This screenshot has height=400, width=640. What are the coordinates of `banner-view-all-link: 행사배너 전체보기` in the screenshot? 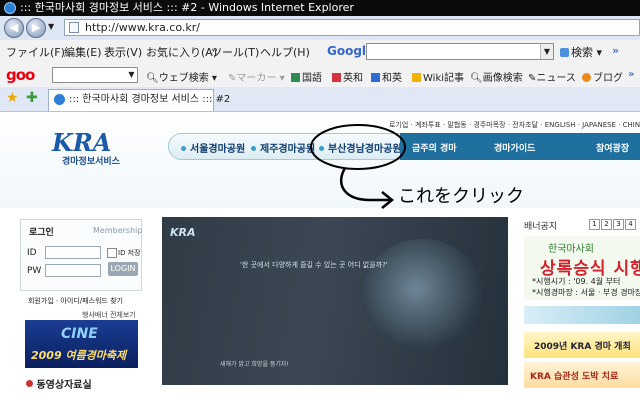 It's located at (109, 315).